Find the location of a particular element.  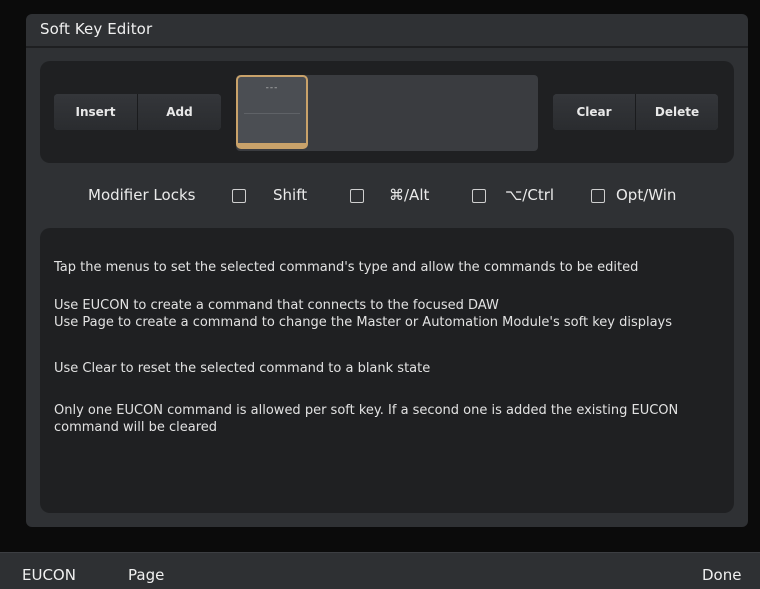

shift-label: Shift is located at coordinates (290, 195).